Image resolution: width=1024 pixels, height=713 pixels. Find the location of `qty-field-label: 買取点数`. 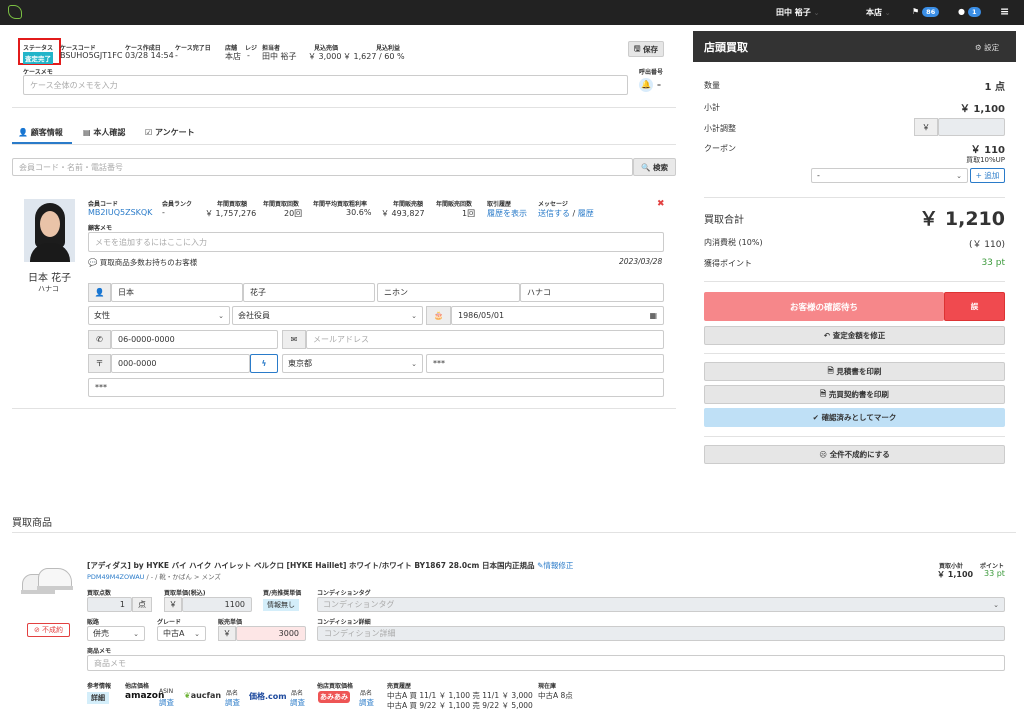

qty-field-label: 買取点数 is located at coordinates (99, 593).